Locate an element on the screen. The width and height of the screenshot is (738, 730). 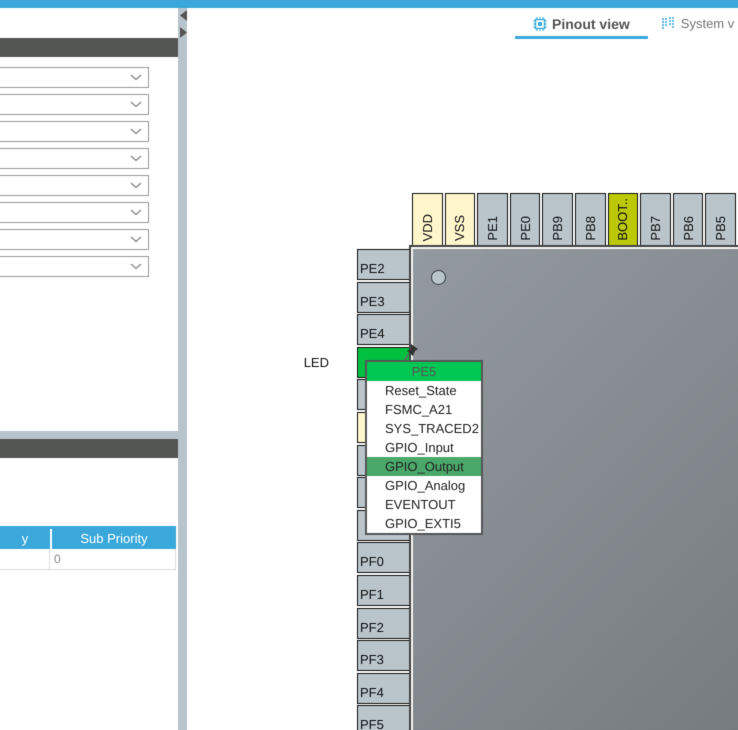
pin: PF3 is located at coordinates (383, 656).